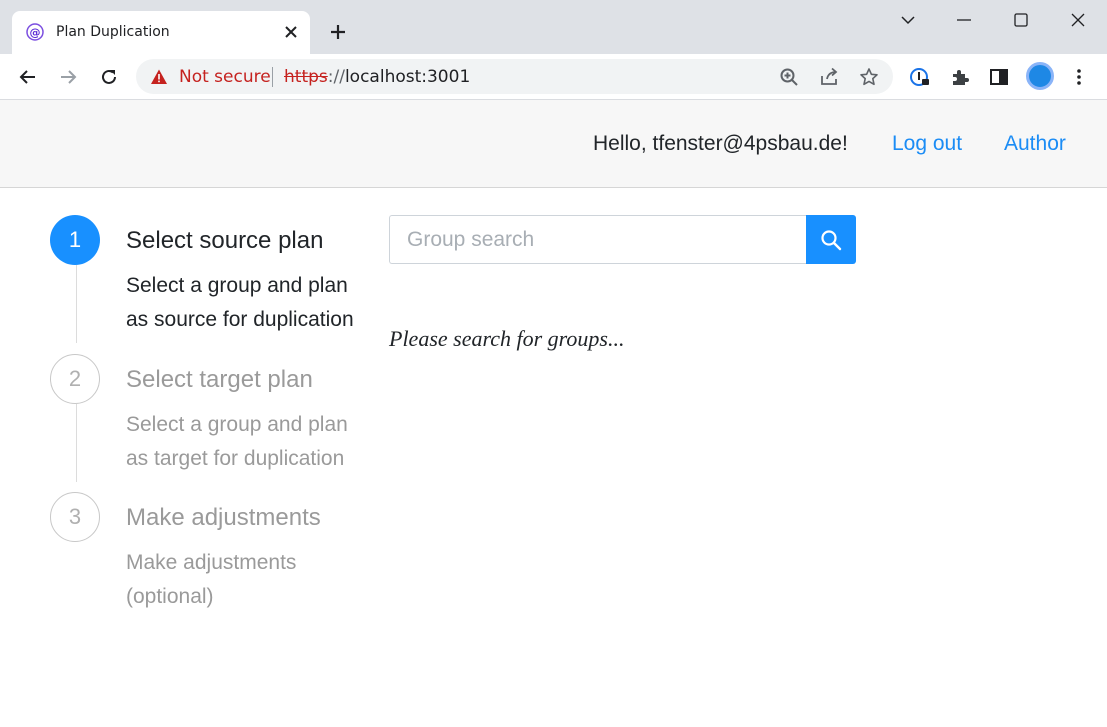 The width and height of the screenshot is (1107, 727). Describe the element at coordinates (113, 32) in the screenshot. I see `tab-title: Plan Duplication` at that location.